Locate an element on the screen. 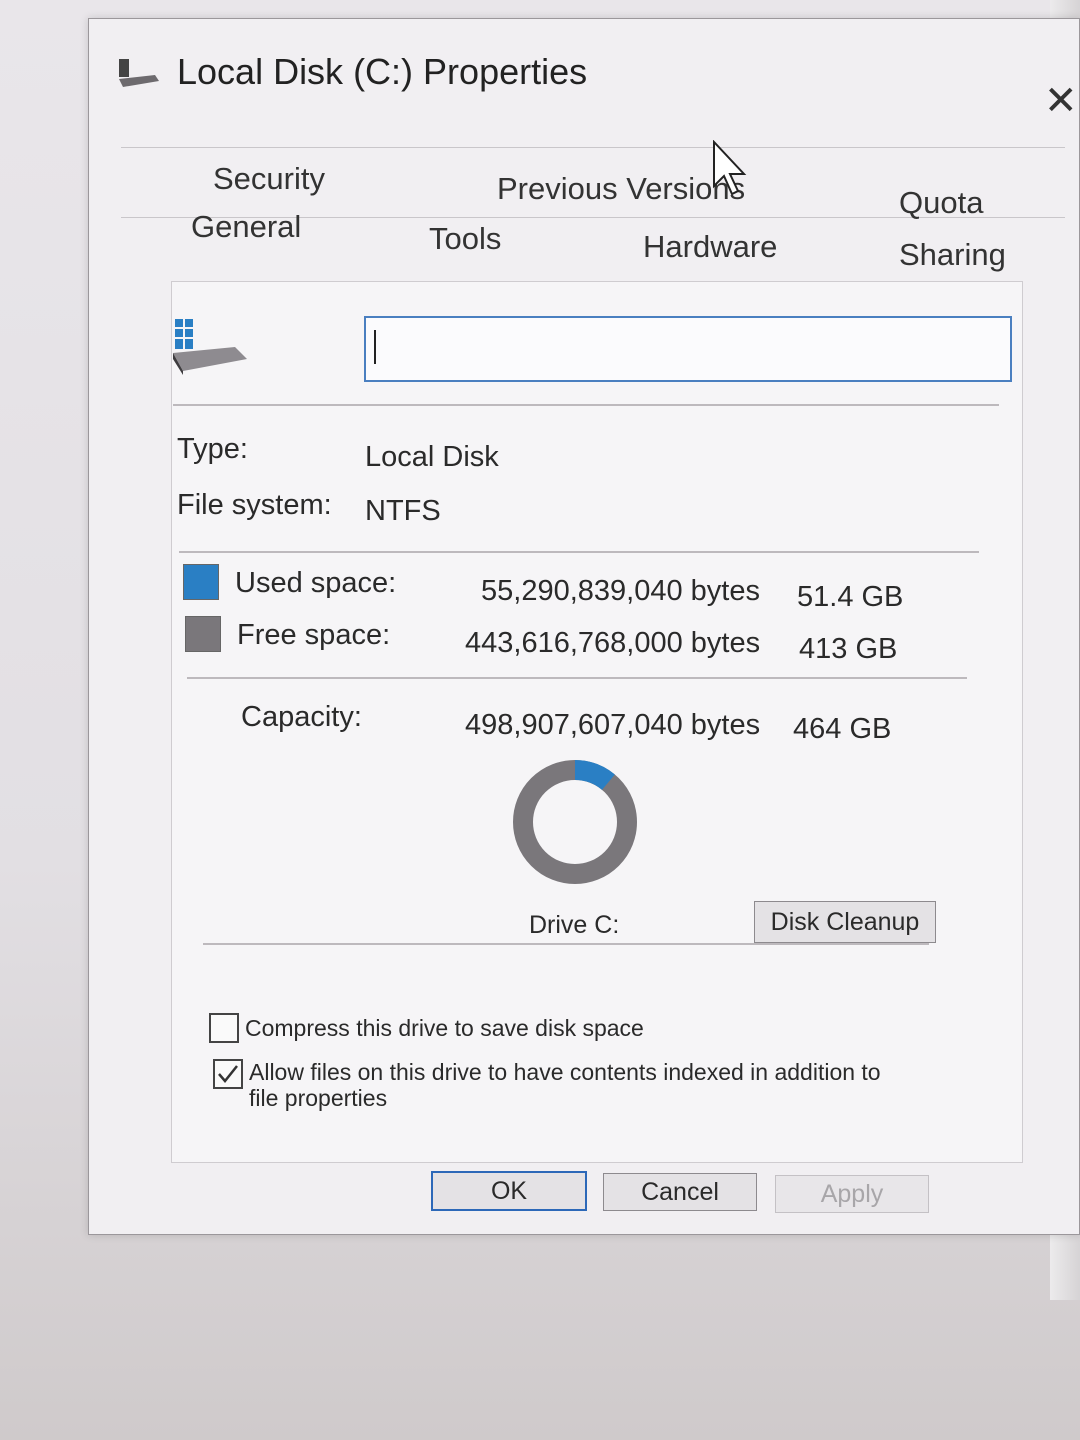  tab-hardware: Hardware is located at coordinates (710, 247).